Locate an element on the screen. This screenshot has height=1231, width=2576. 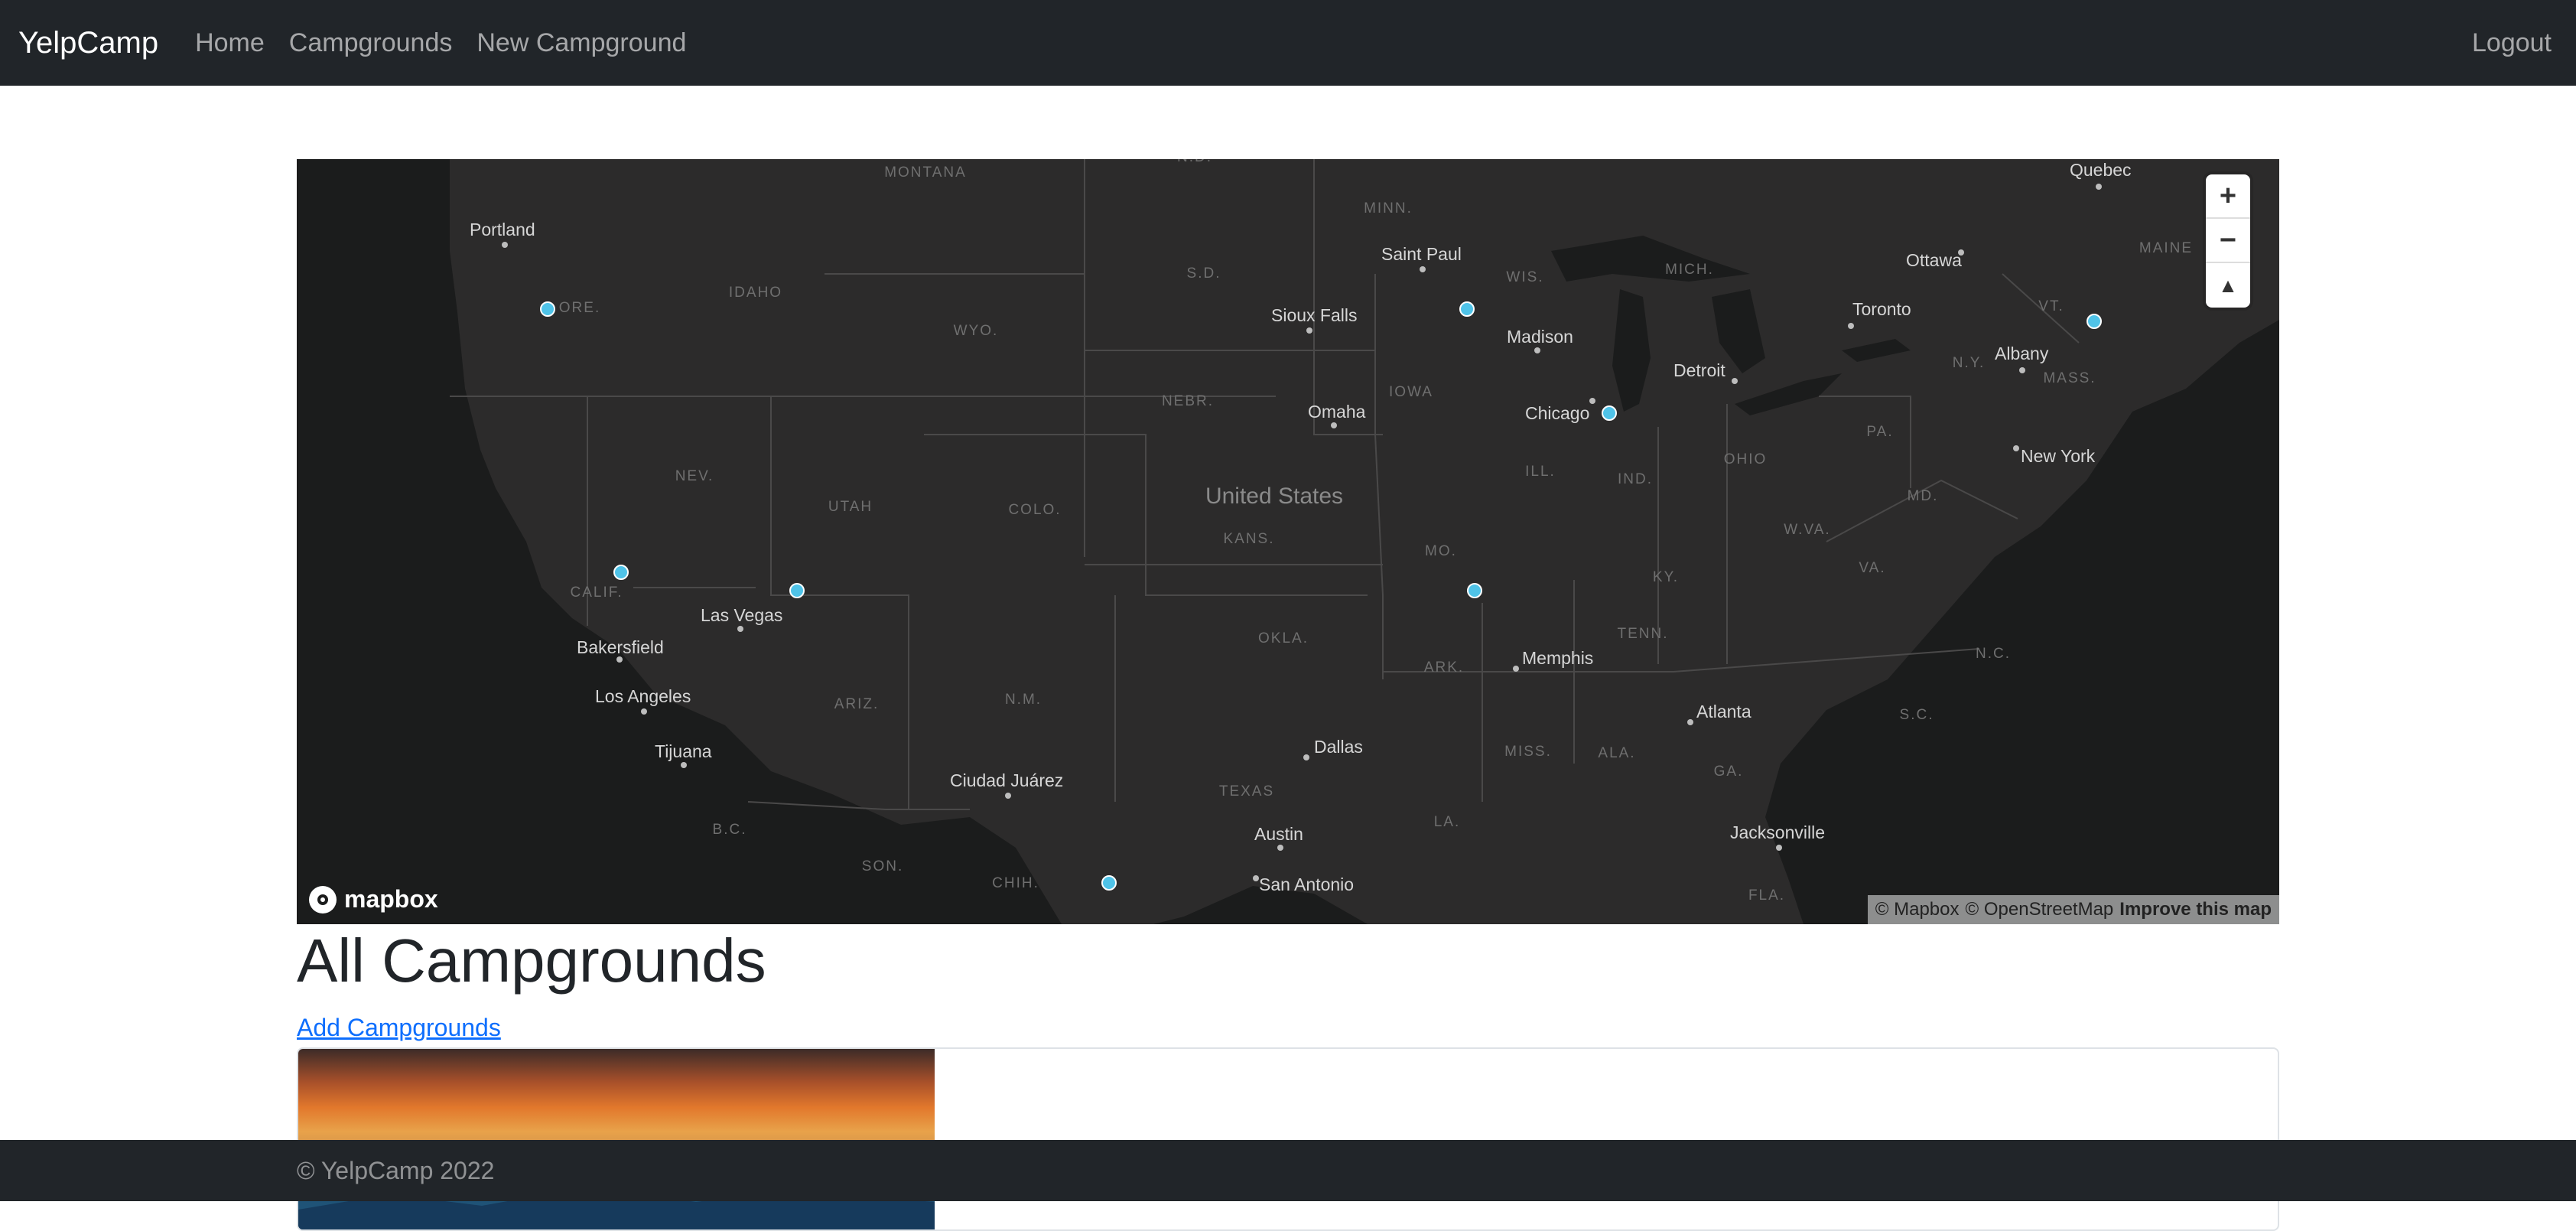
city-label: Austin is located at coordinates (1278, 834).